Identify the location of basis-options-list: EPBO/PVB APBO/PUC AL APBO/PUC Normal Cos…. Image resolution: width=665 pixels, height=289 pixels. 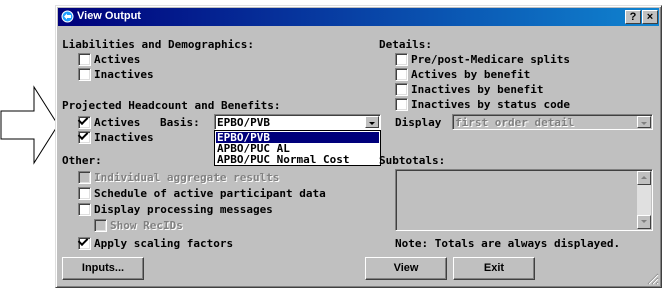
(297, 148).